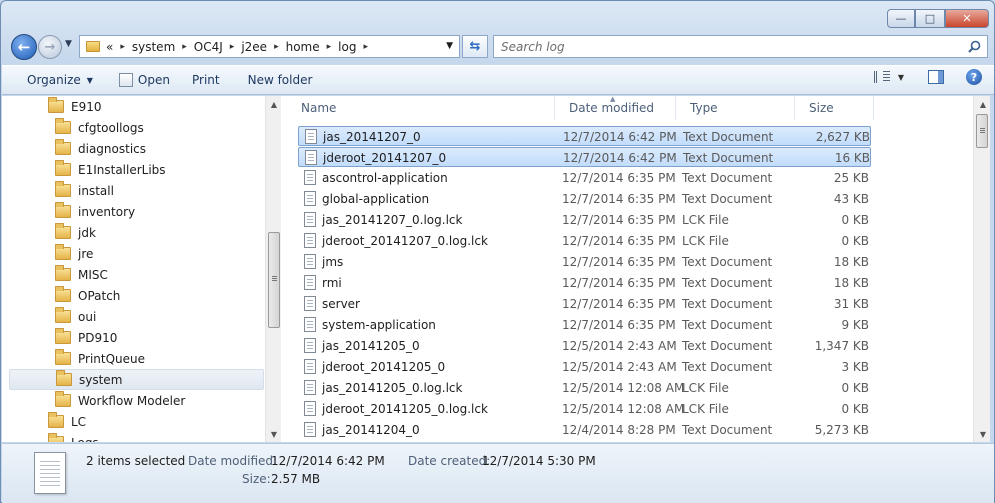 This screenshot has height=503, width=995. What do you see at coordinates (584, 262) in the screenshot?
I see `file-row: jms 12/7/2014 6:35 PM Text Document 18 KB` at bounding box center [584, 262].